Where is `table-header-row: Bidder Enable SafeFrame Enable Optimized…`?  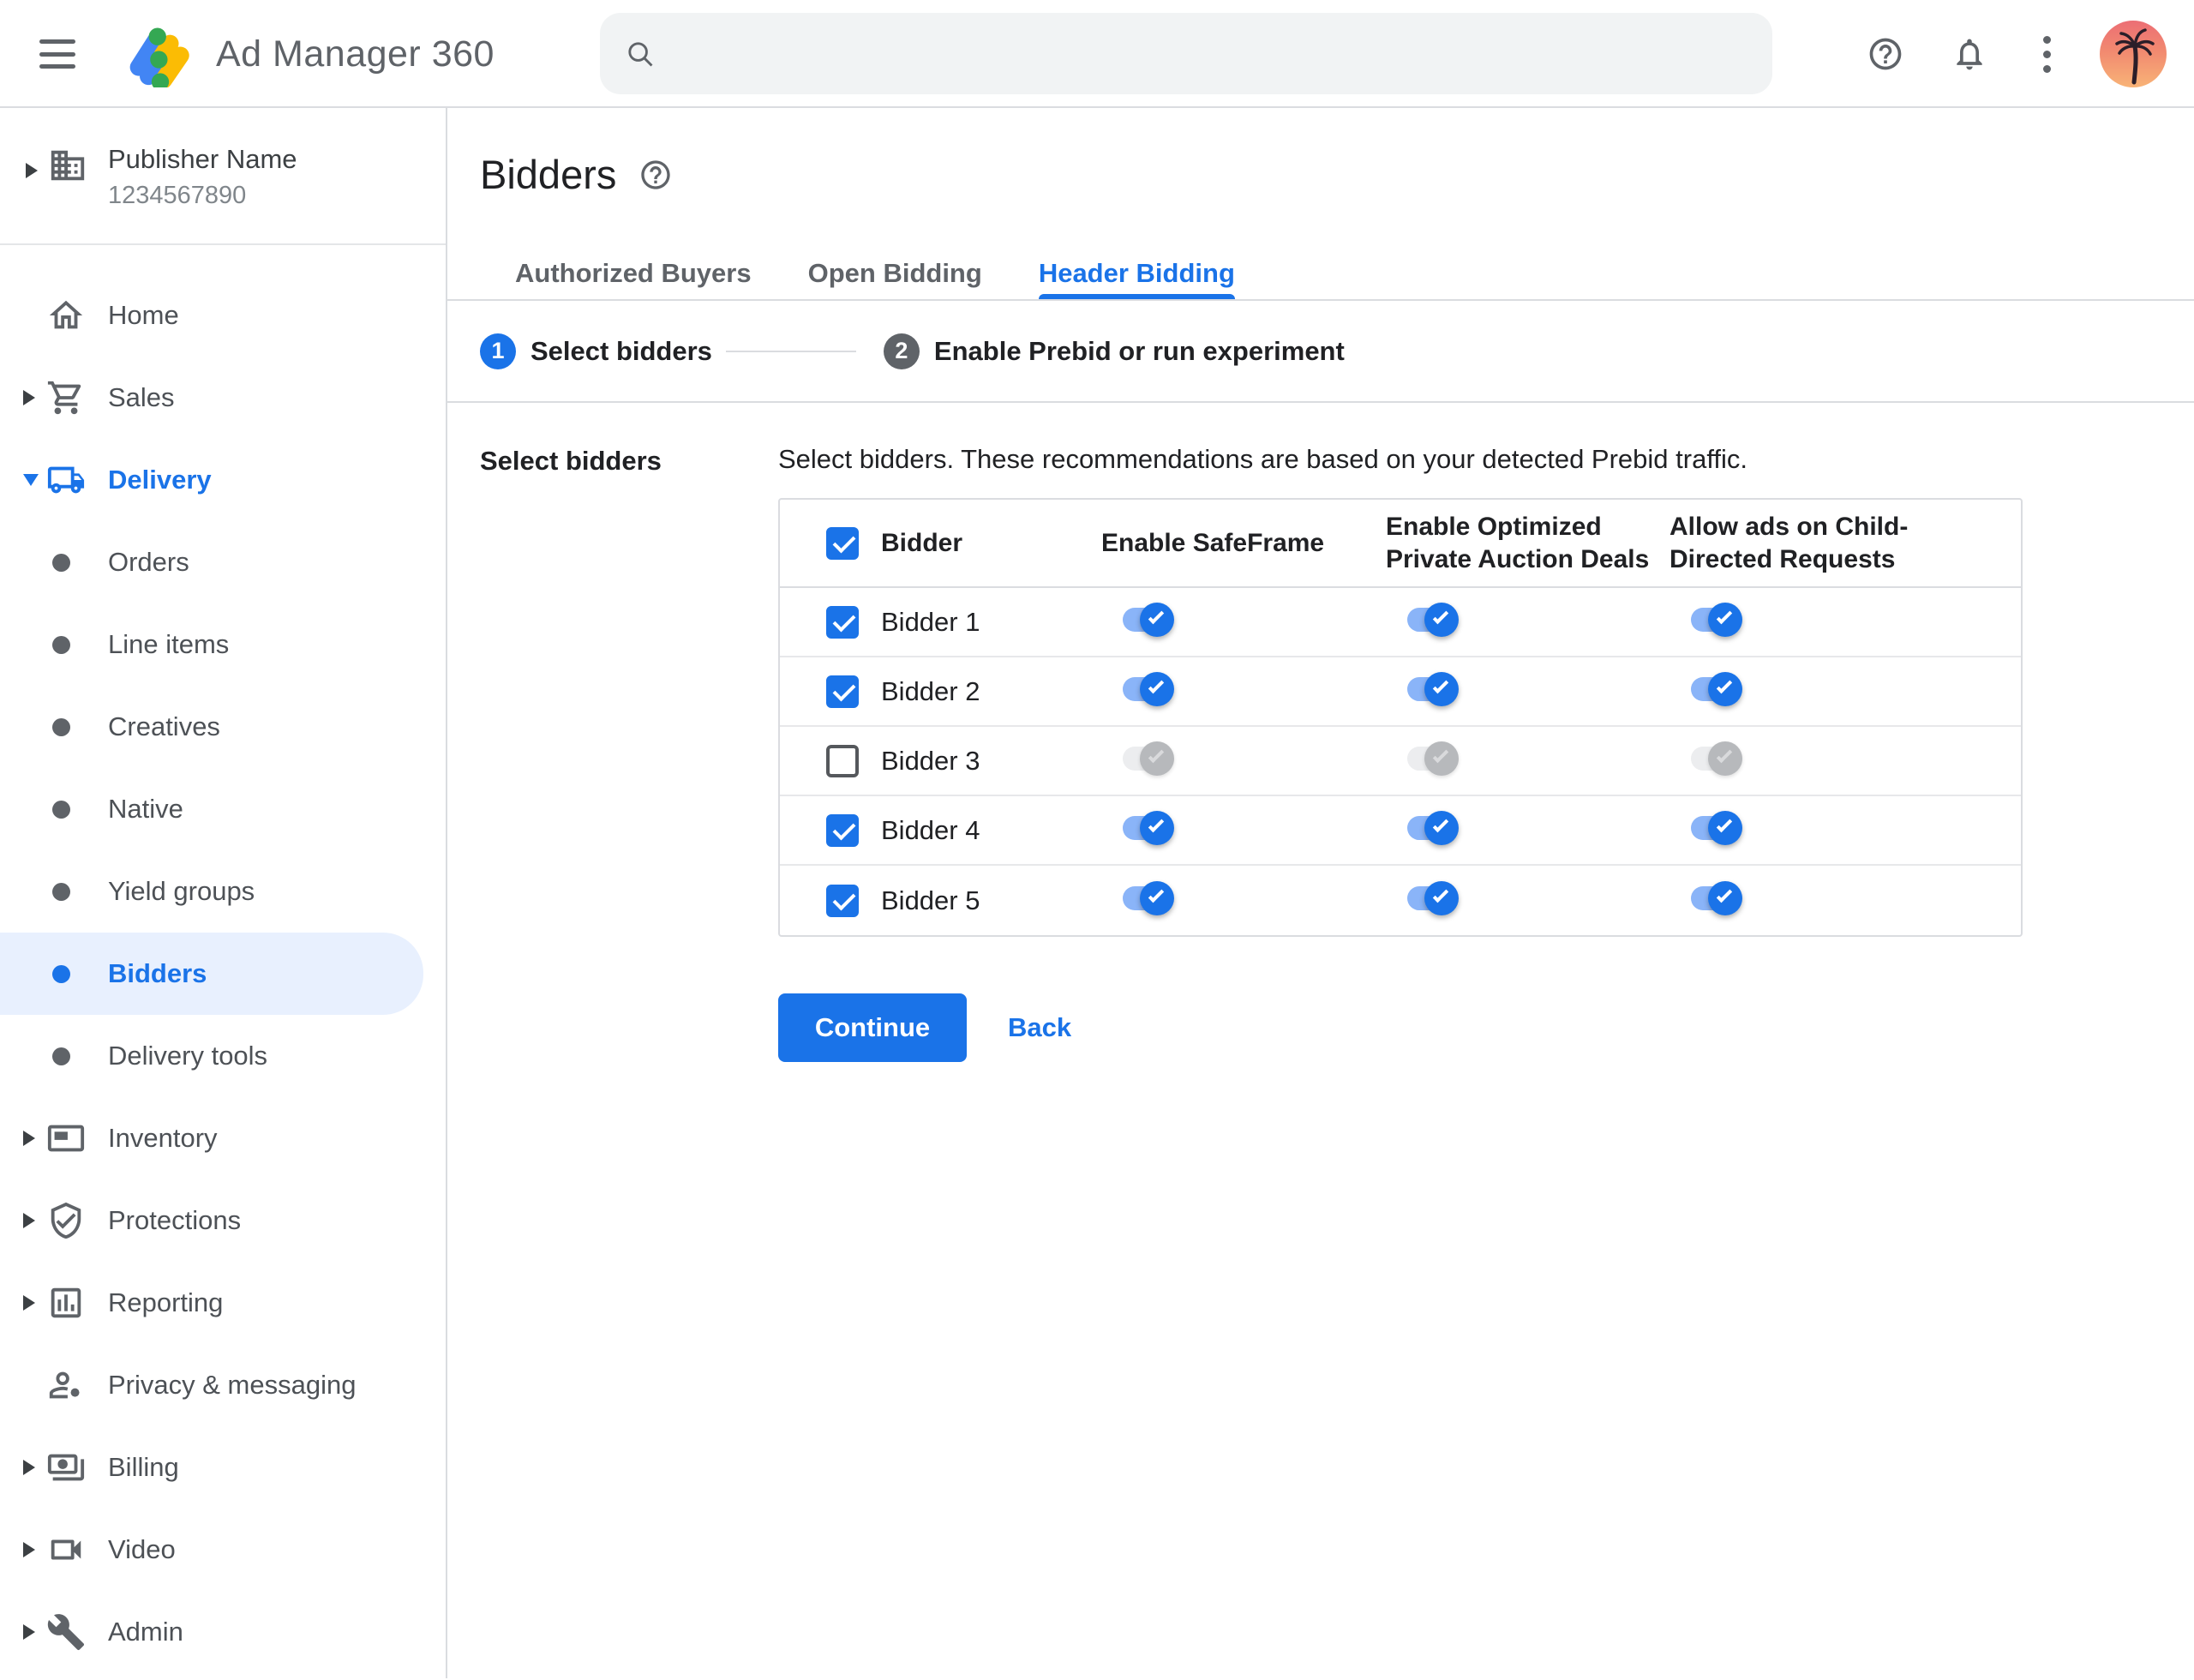
table-header-row: Bidder Enable SafeFrame Enable Optimized… is located at coordinates (1400, 544).